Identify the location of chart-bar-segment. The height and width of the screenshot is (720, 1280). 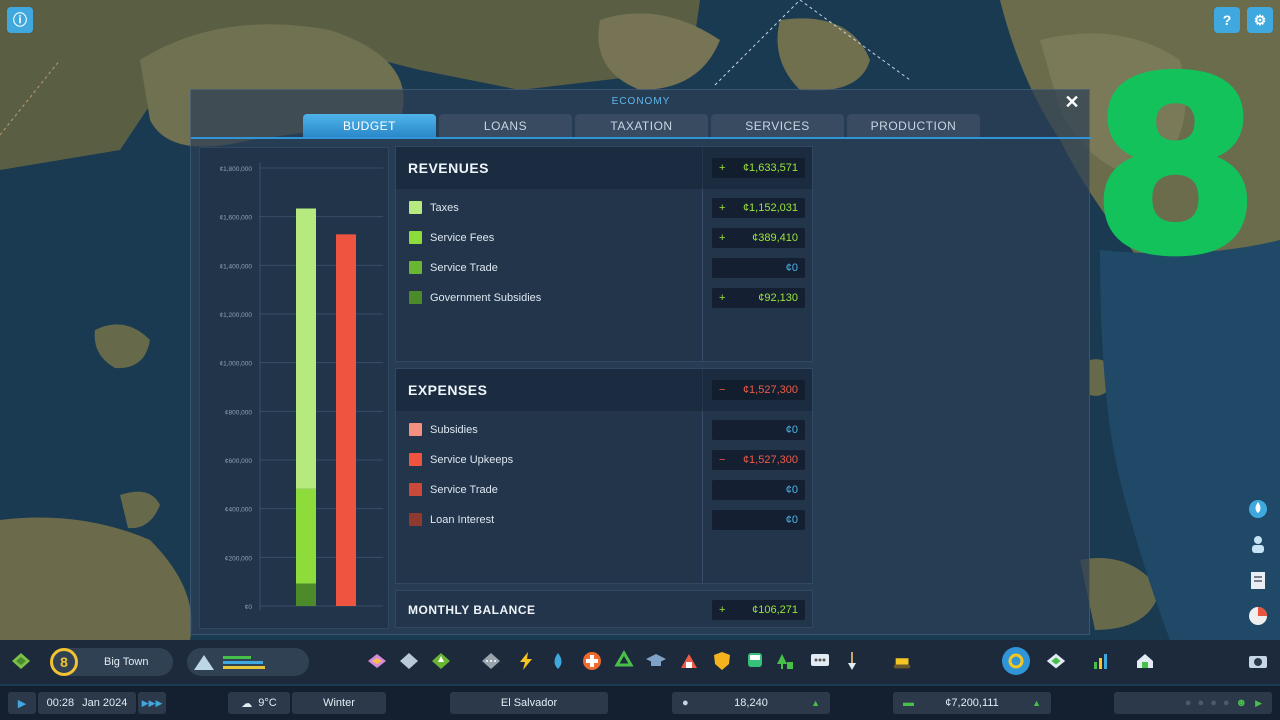
(346, 420).